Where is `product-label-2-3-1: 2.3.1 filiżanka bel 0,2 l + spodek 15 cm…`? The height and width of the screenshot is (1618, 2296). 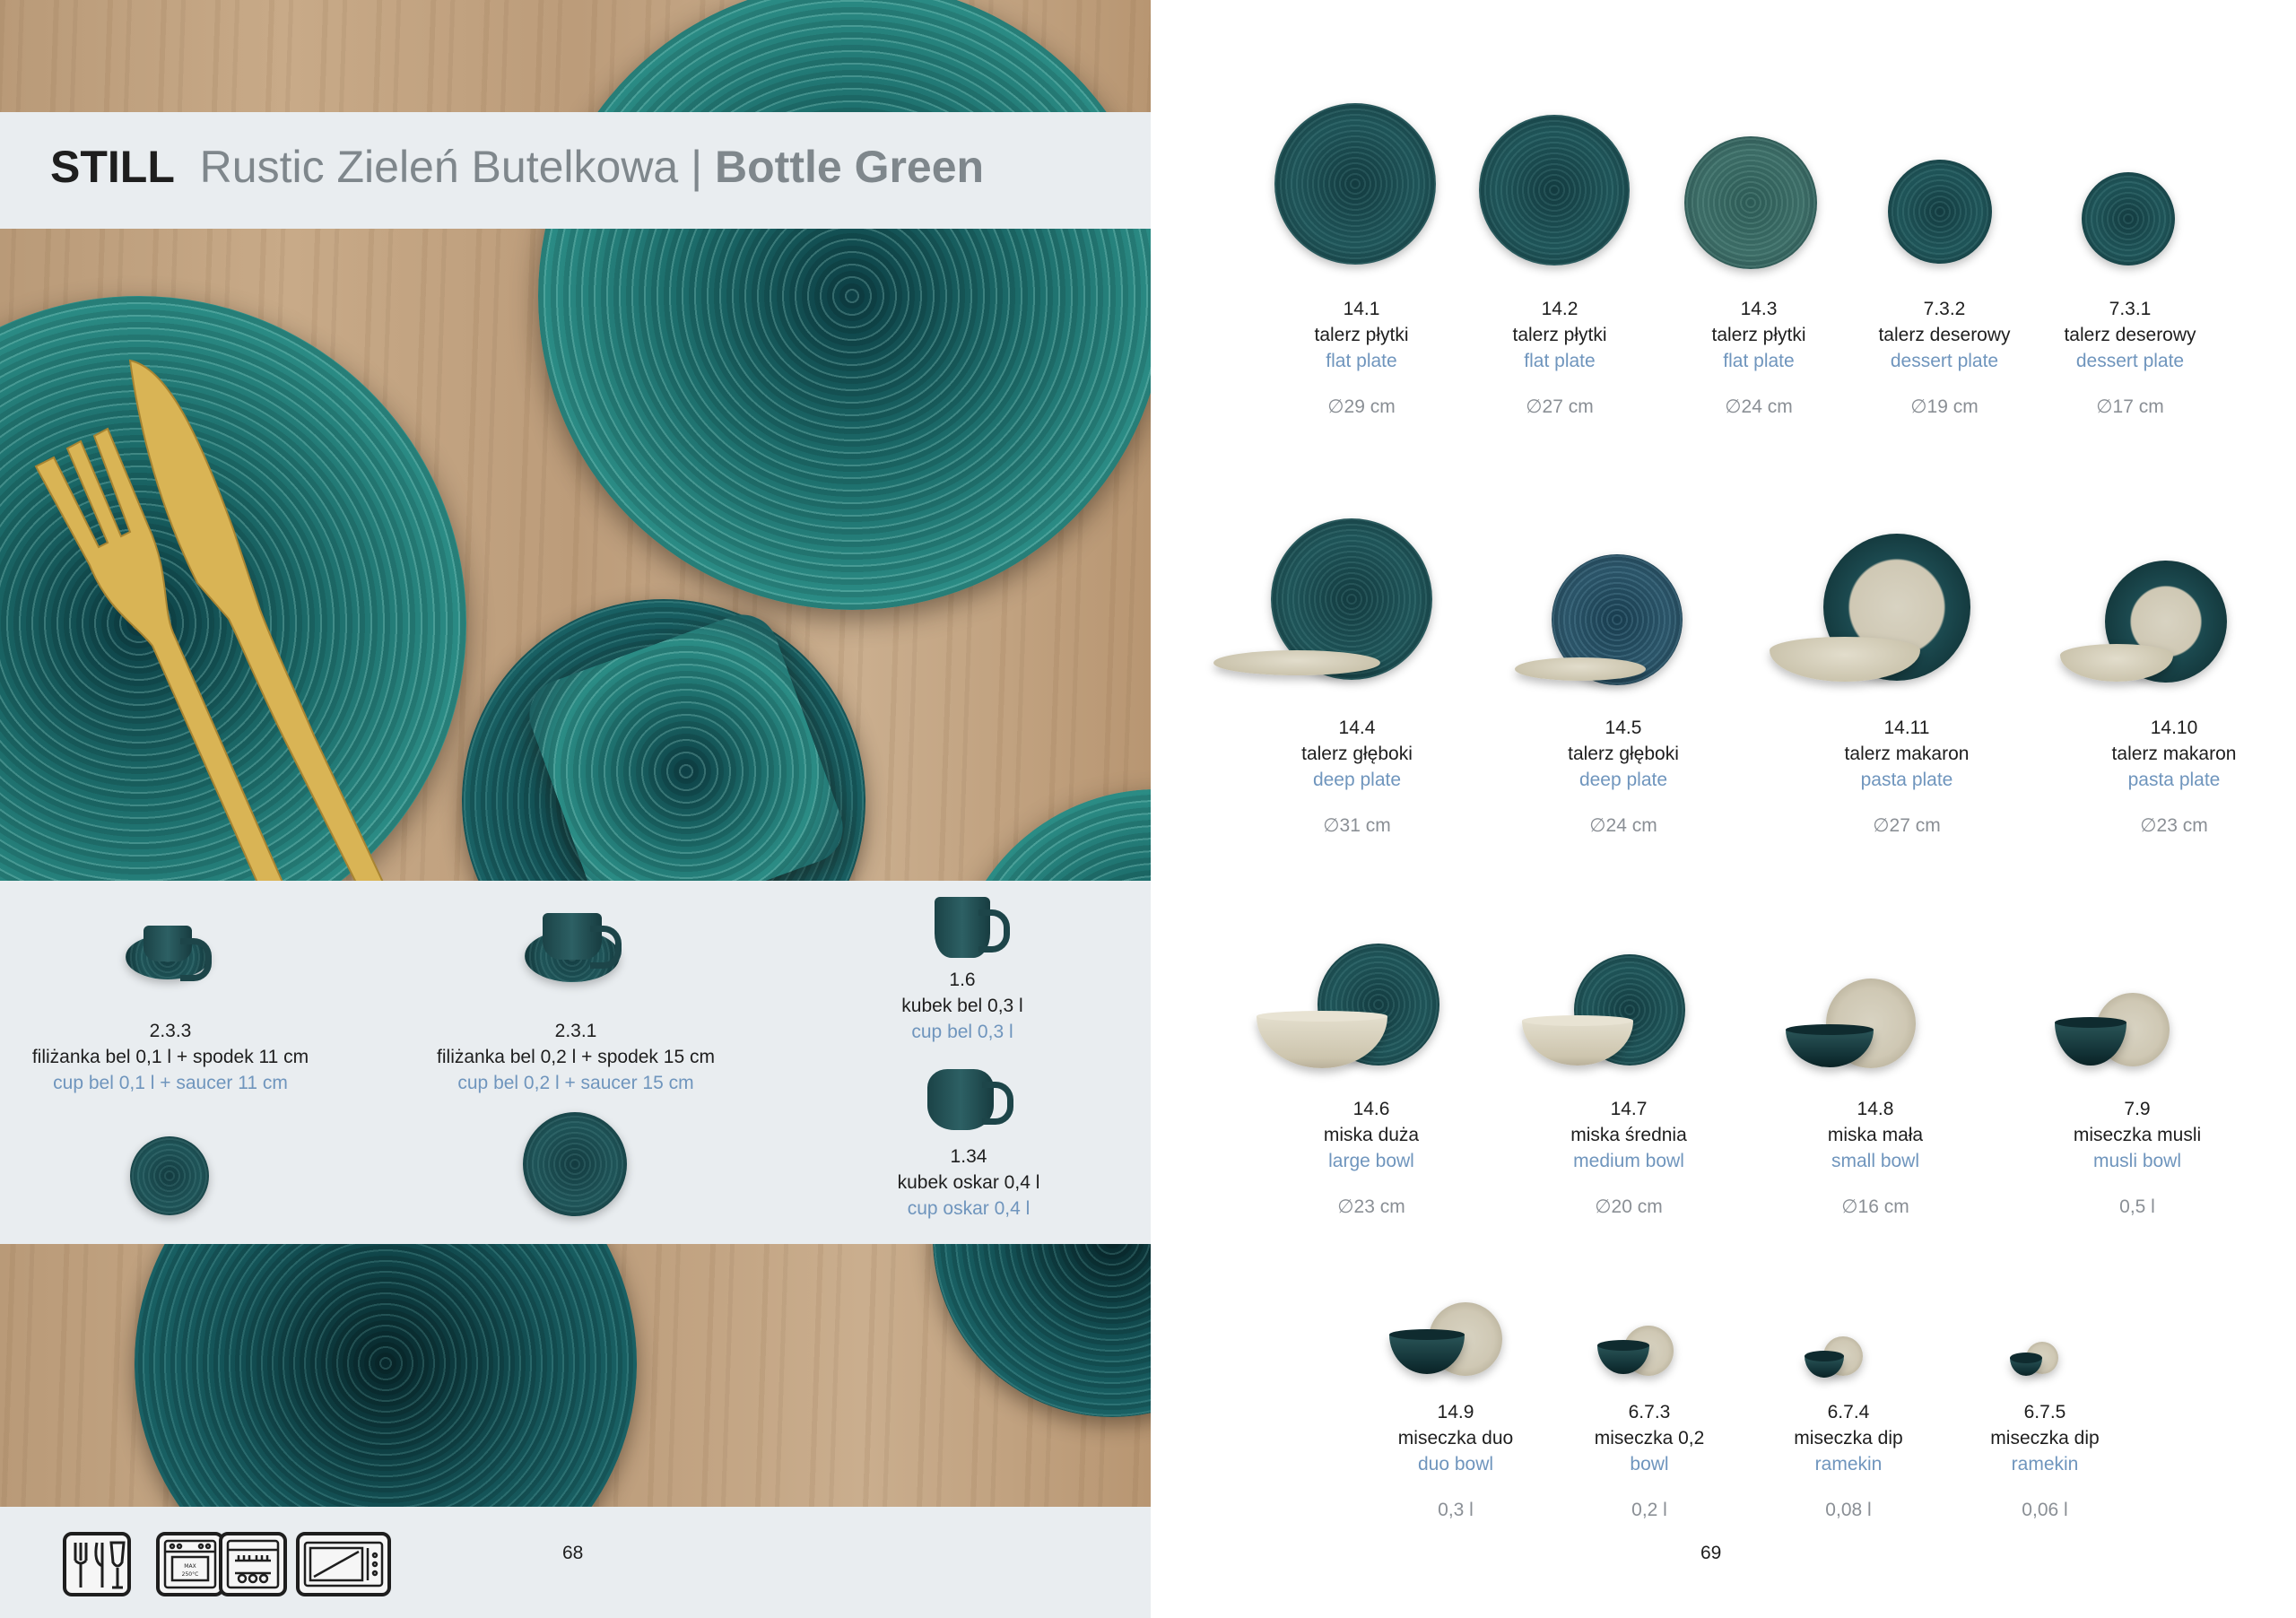 product-label-2-3-1: 2.3.1 filiżanka bel 0,2 l + spodek 15 cm… is located at coordinates (576, 1057).